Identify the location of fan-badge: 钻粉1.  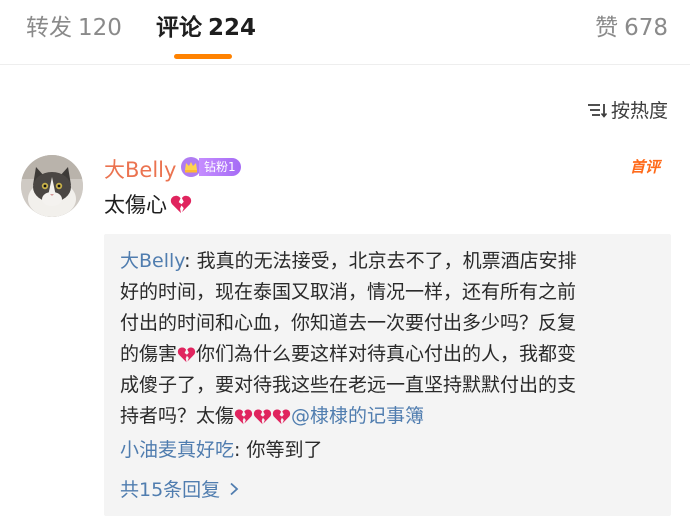
(210, 167).